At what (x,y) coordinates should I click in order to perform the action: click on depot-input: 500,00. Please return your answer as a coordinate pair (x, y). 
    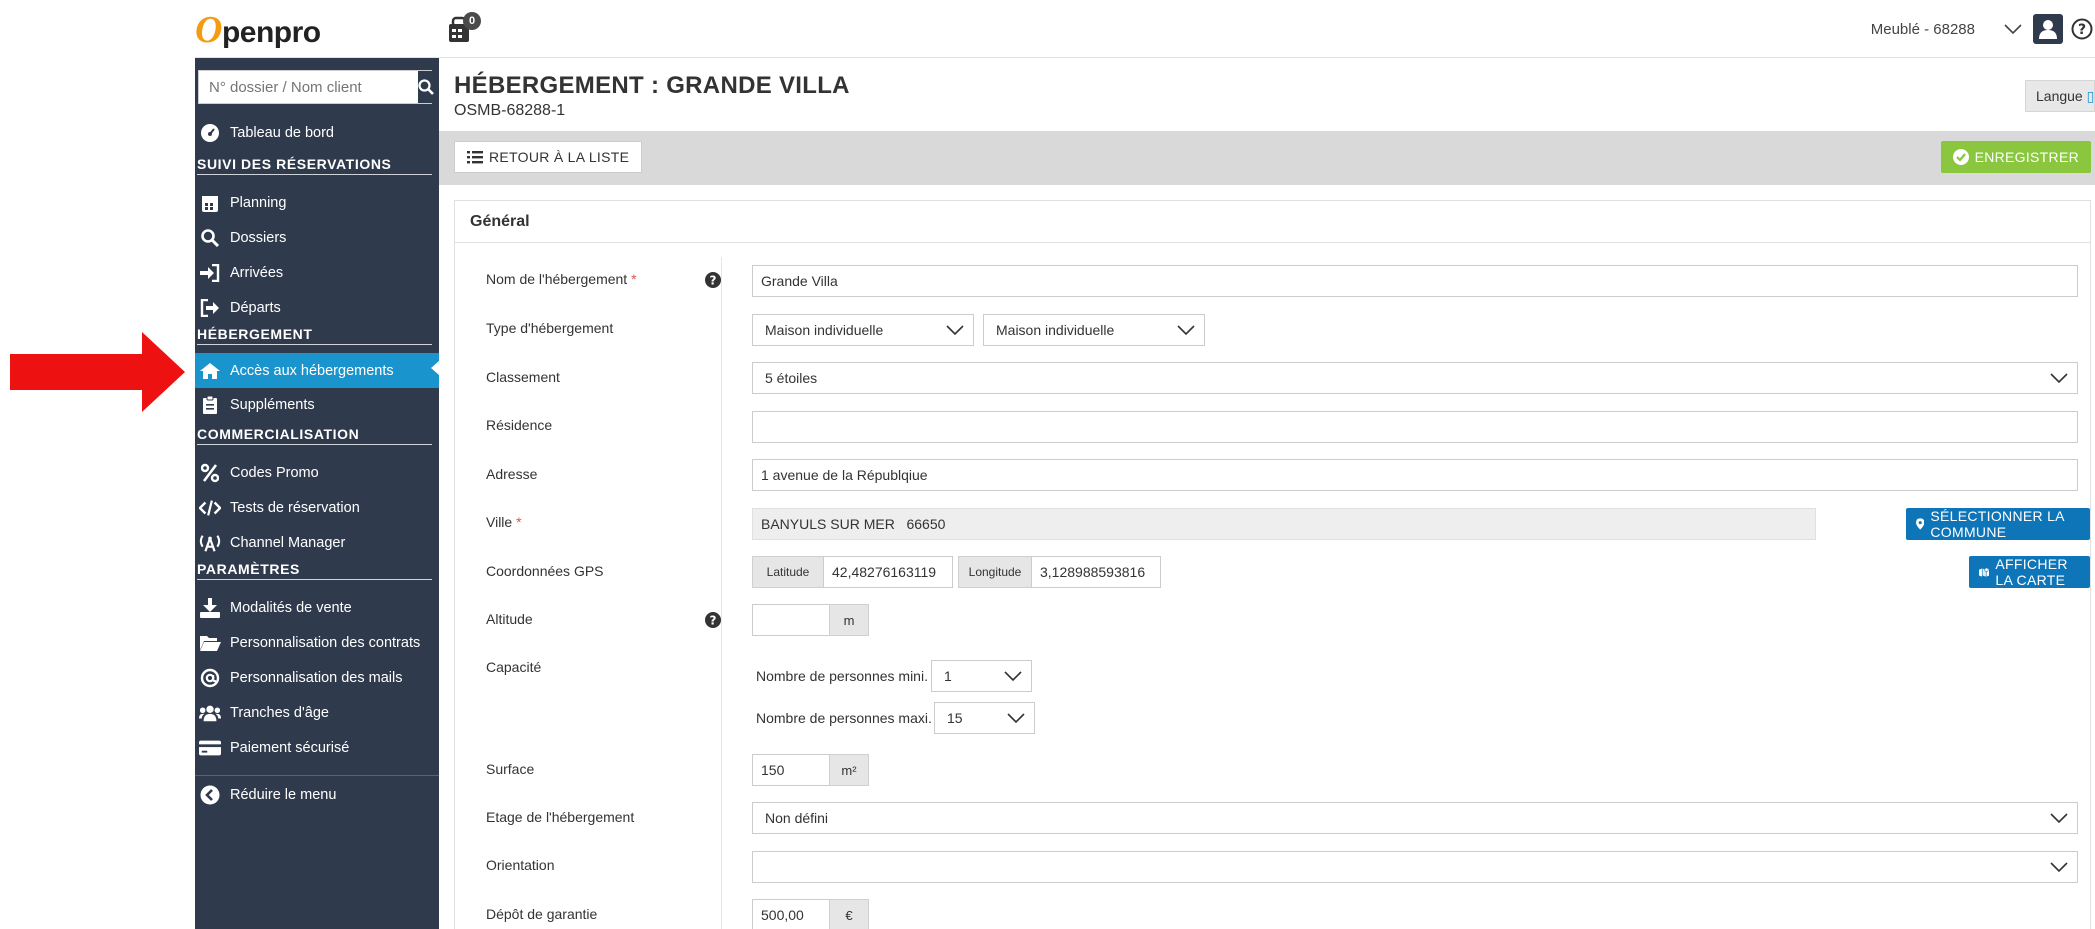
    Looking at the image, I should click on (791, 914).